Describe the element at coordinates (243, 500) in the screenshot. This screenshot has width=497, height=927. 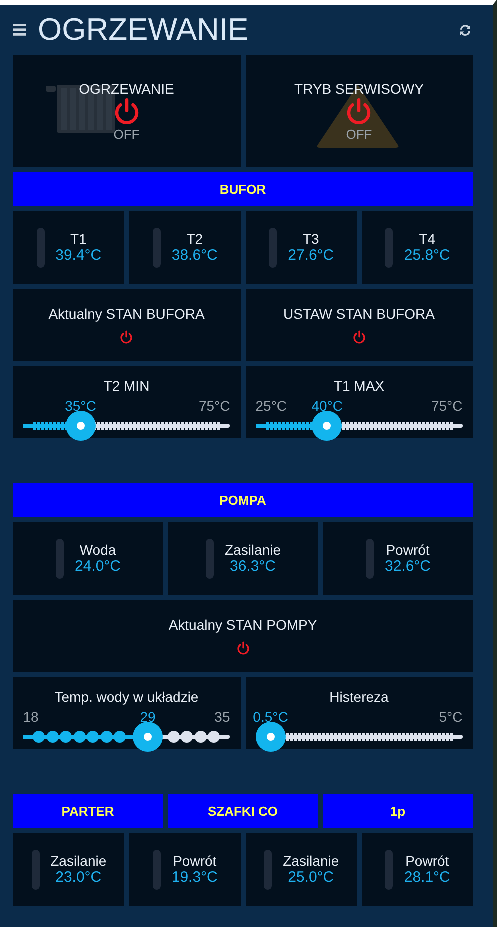
I see `section-header: POMPA` at that location.